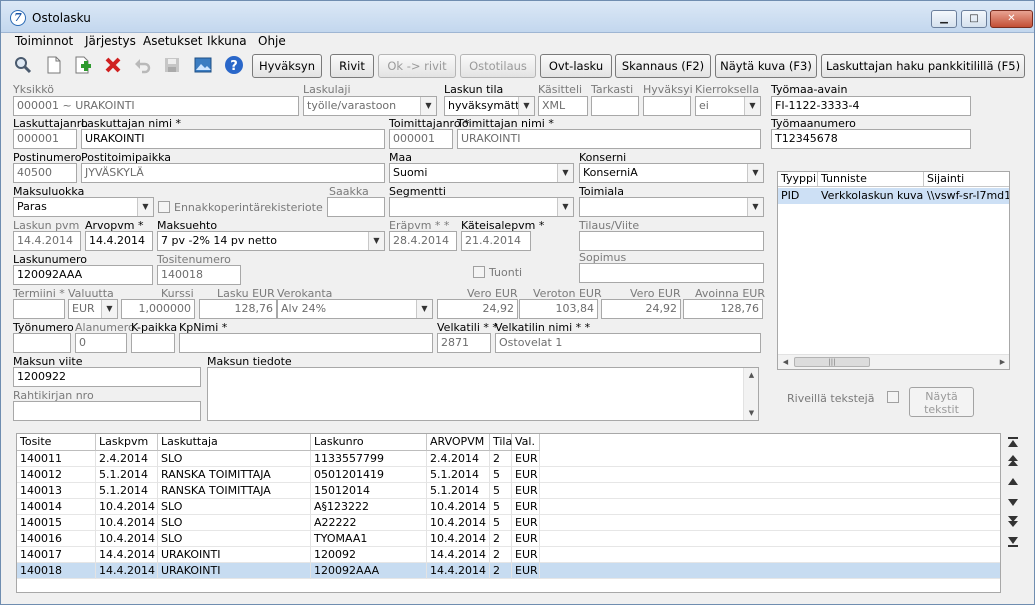 The image size is (1035, 605). Describe the element at coordinates (893, 196) in the screenshot. I see `attachment-row: PID Verkkolaskun kuva \\vswf-sr-l7md1\` at that location.